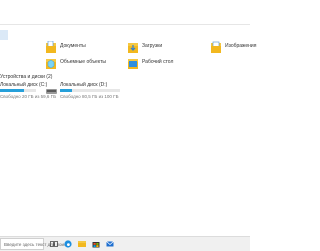 This screenshot has width=320, height=251. Describe the element at coordinates (26, 77) in the screenshot. I see `devices-section-header: Устройства и диски (2)` at that location.